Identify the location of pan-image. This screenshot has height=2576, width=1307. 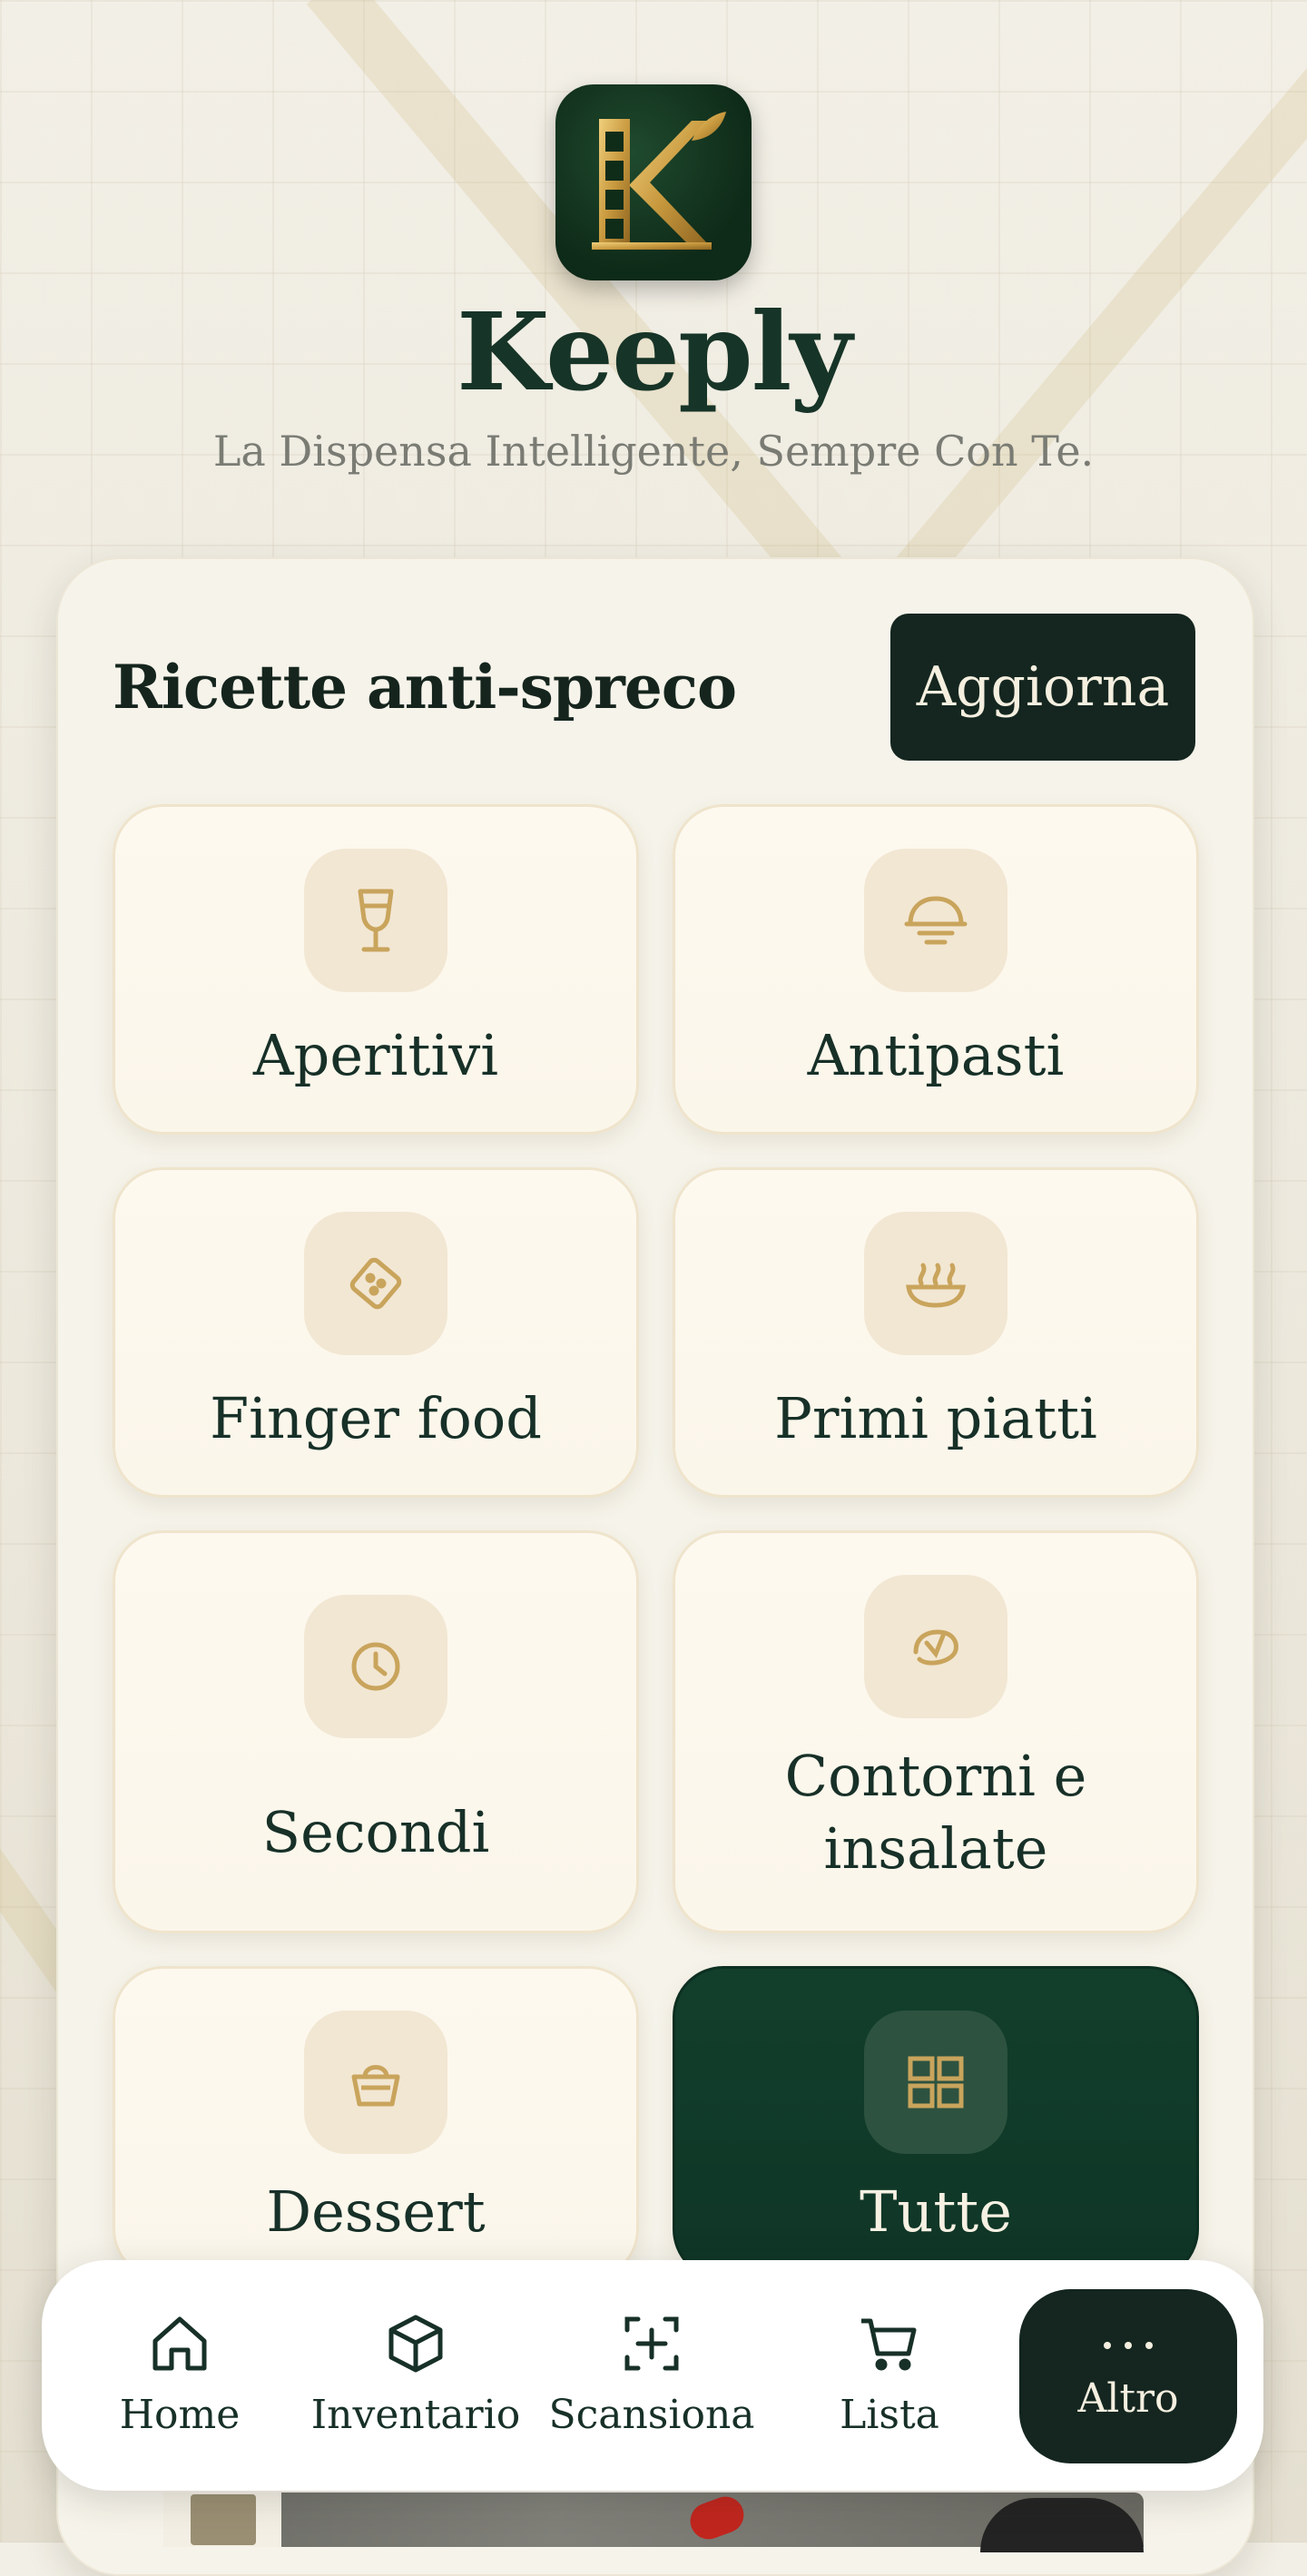
(1062, 2525).